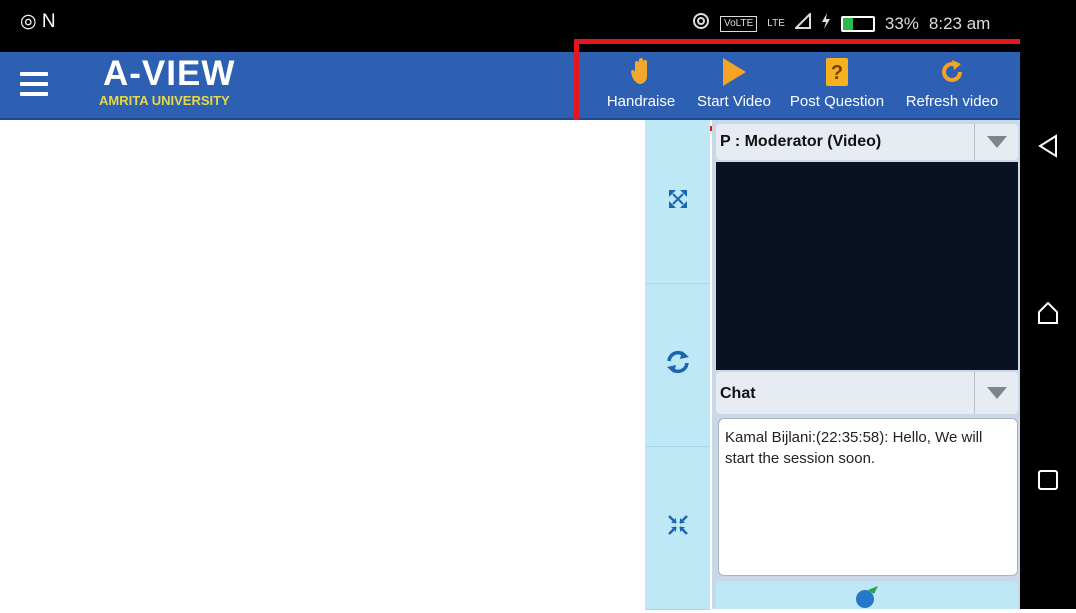 The image size is (1076, 613). What do you see at coordinates (952, 101) in the screenshot?
I see `refresh-video-label: Refresh video` at bounding box center [952, 101].